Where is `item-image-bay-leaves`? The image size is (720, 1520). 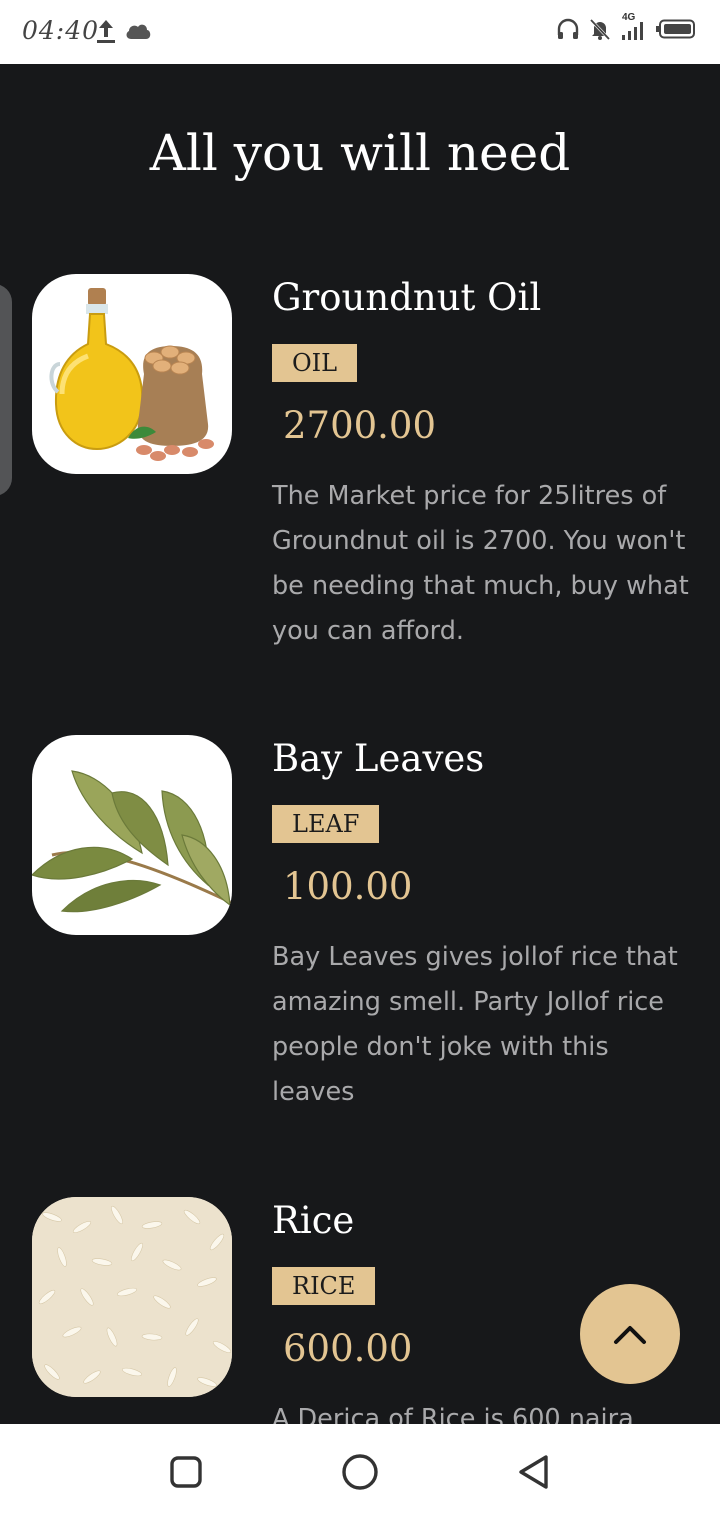 item-image-bay-leaves is located at coordinates (132, 835).